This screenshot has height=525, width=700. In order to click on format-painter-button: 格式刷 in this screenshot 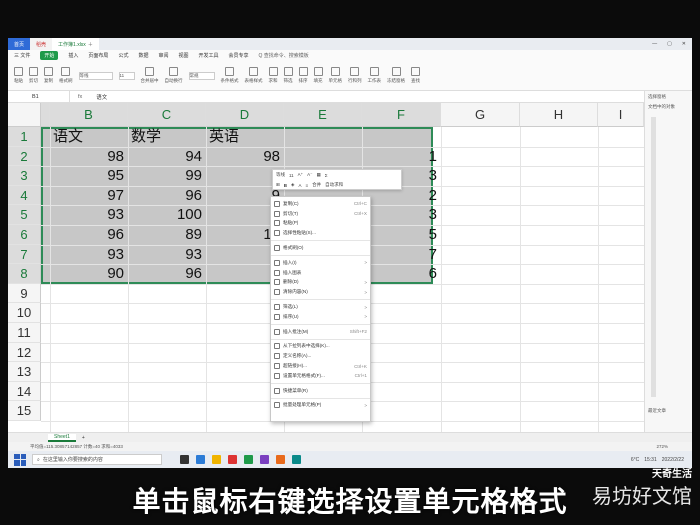, I will do `click(66, 75)`.